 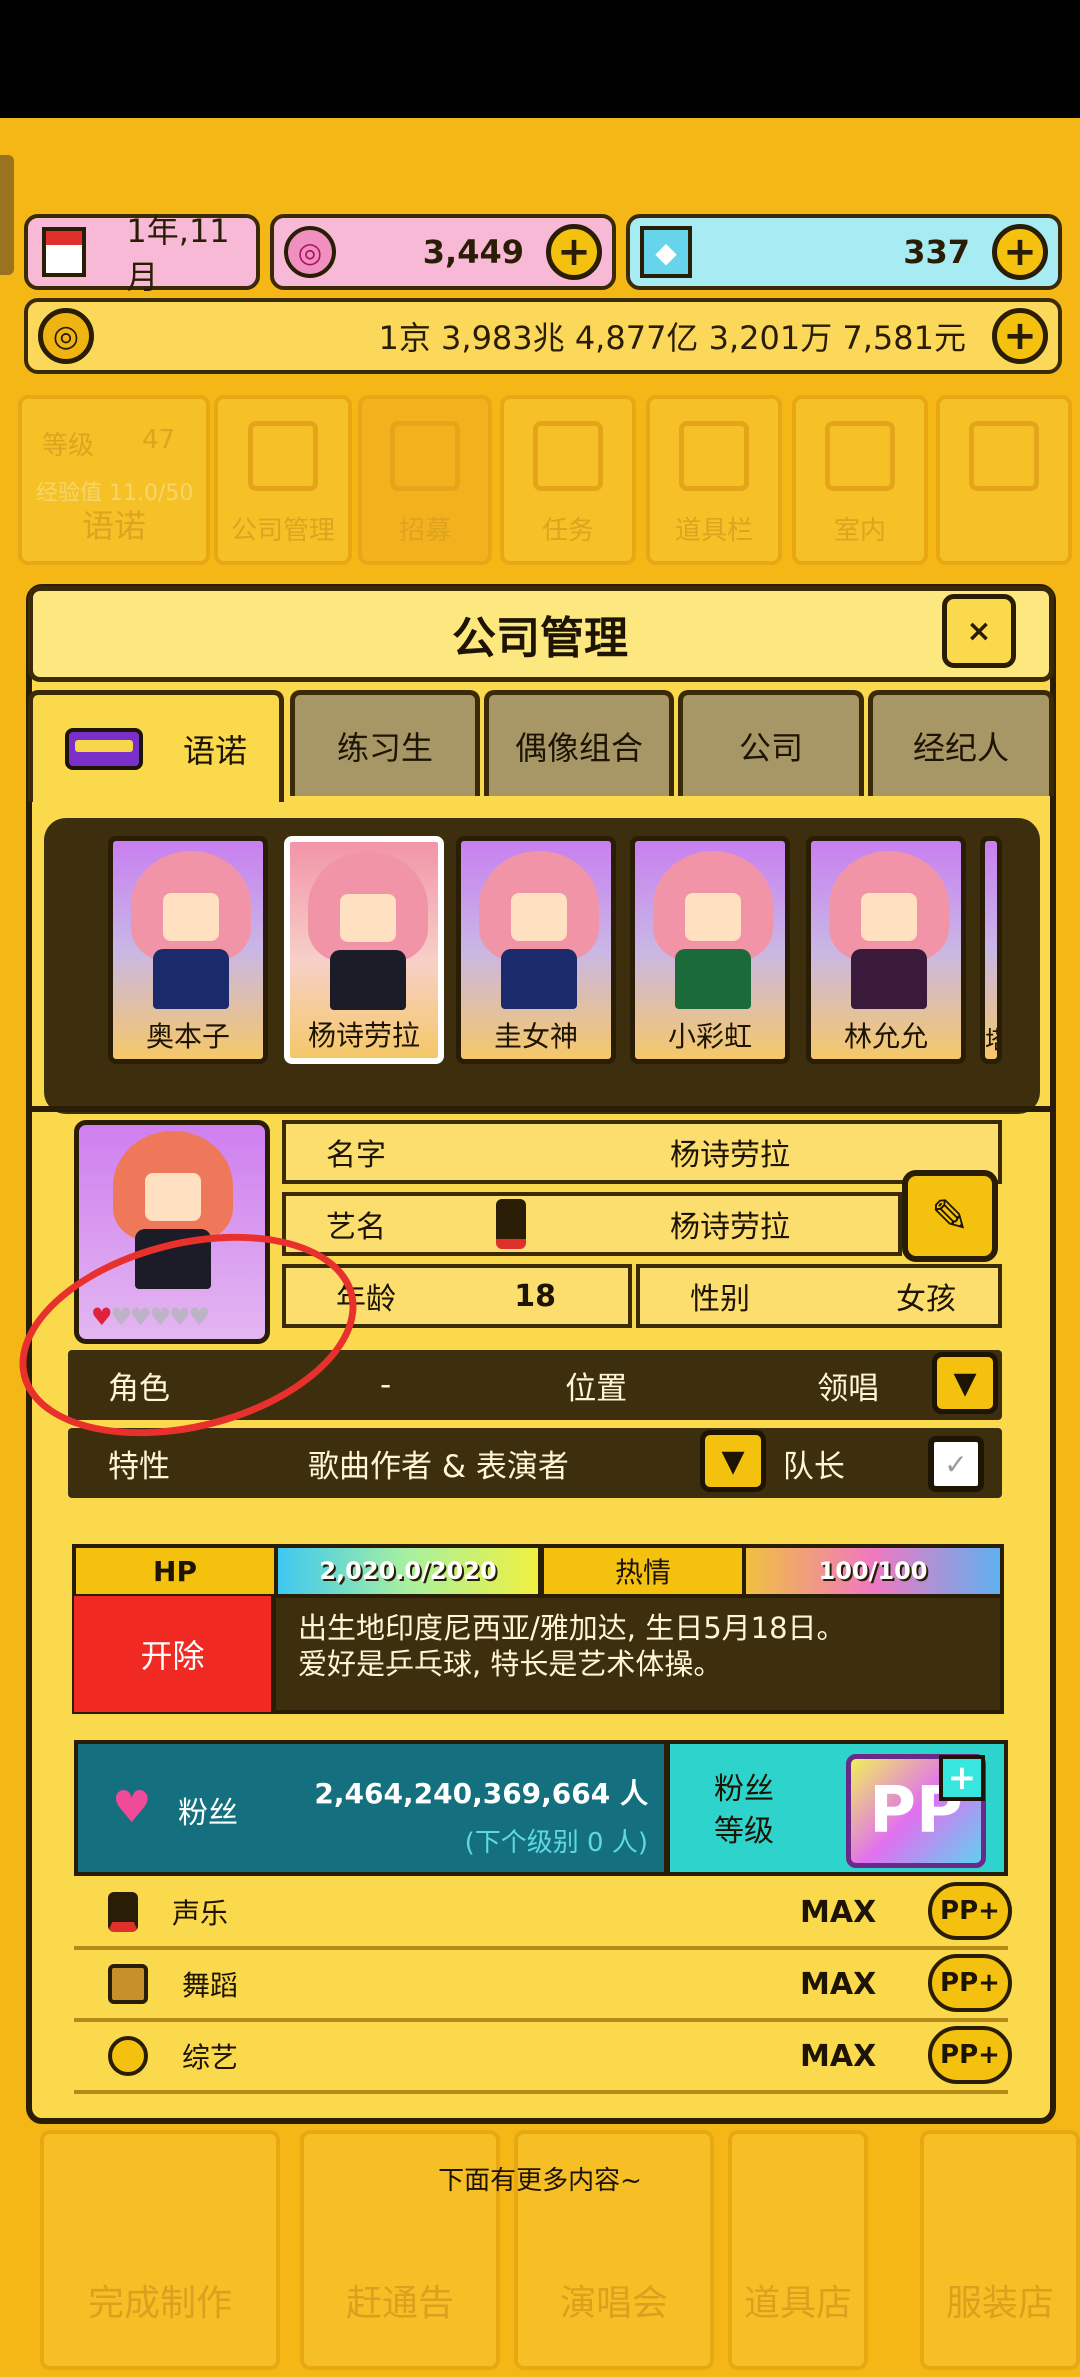 I want to click on passion-bar: 100/100, so click(x=873, y=1571).